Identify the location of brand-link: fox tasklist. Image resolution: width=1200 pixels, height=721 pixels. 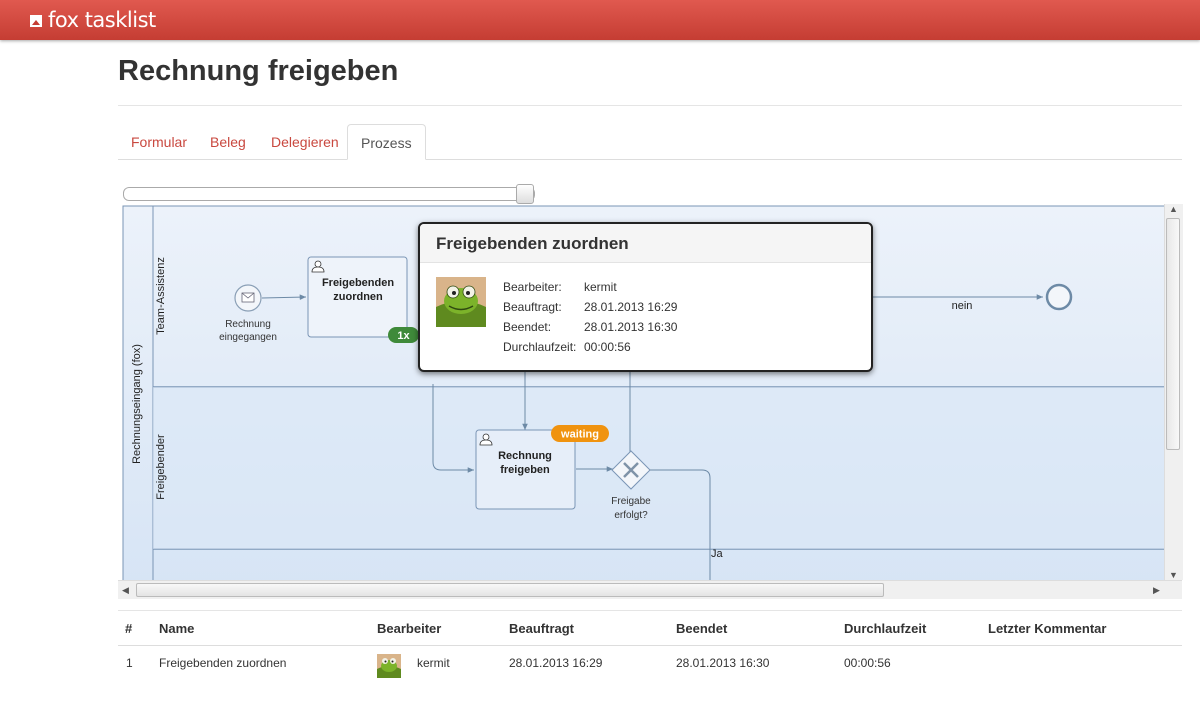
(93, 20).